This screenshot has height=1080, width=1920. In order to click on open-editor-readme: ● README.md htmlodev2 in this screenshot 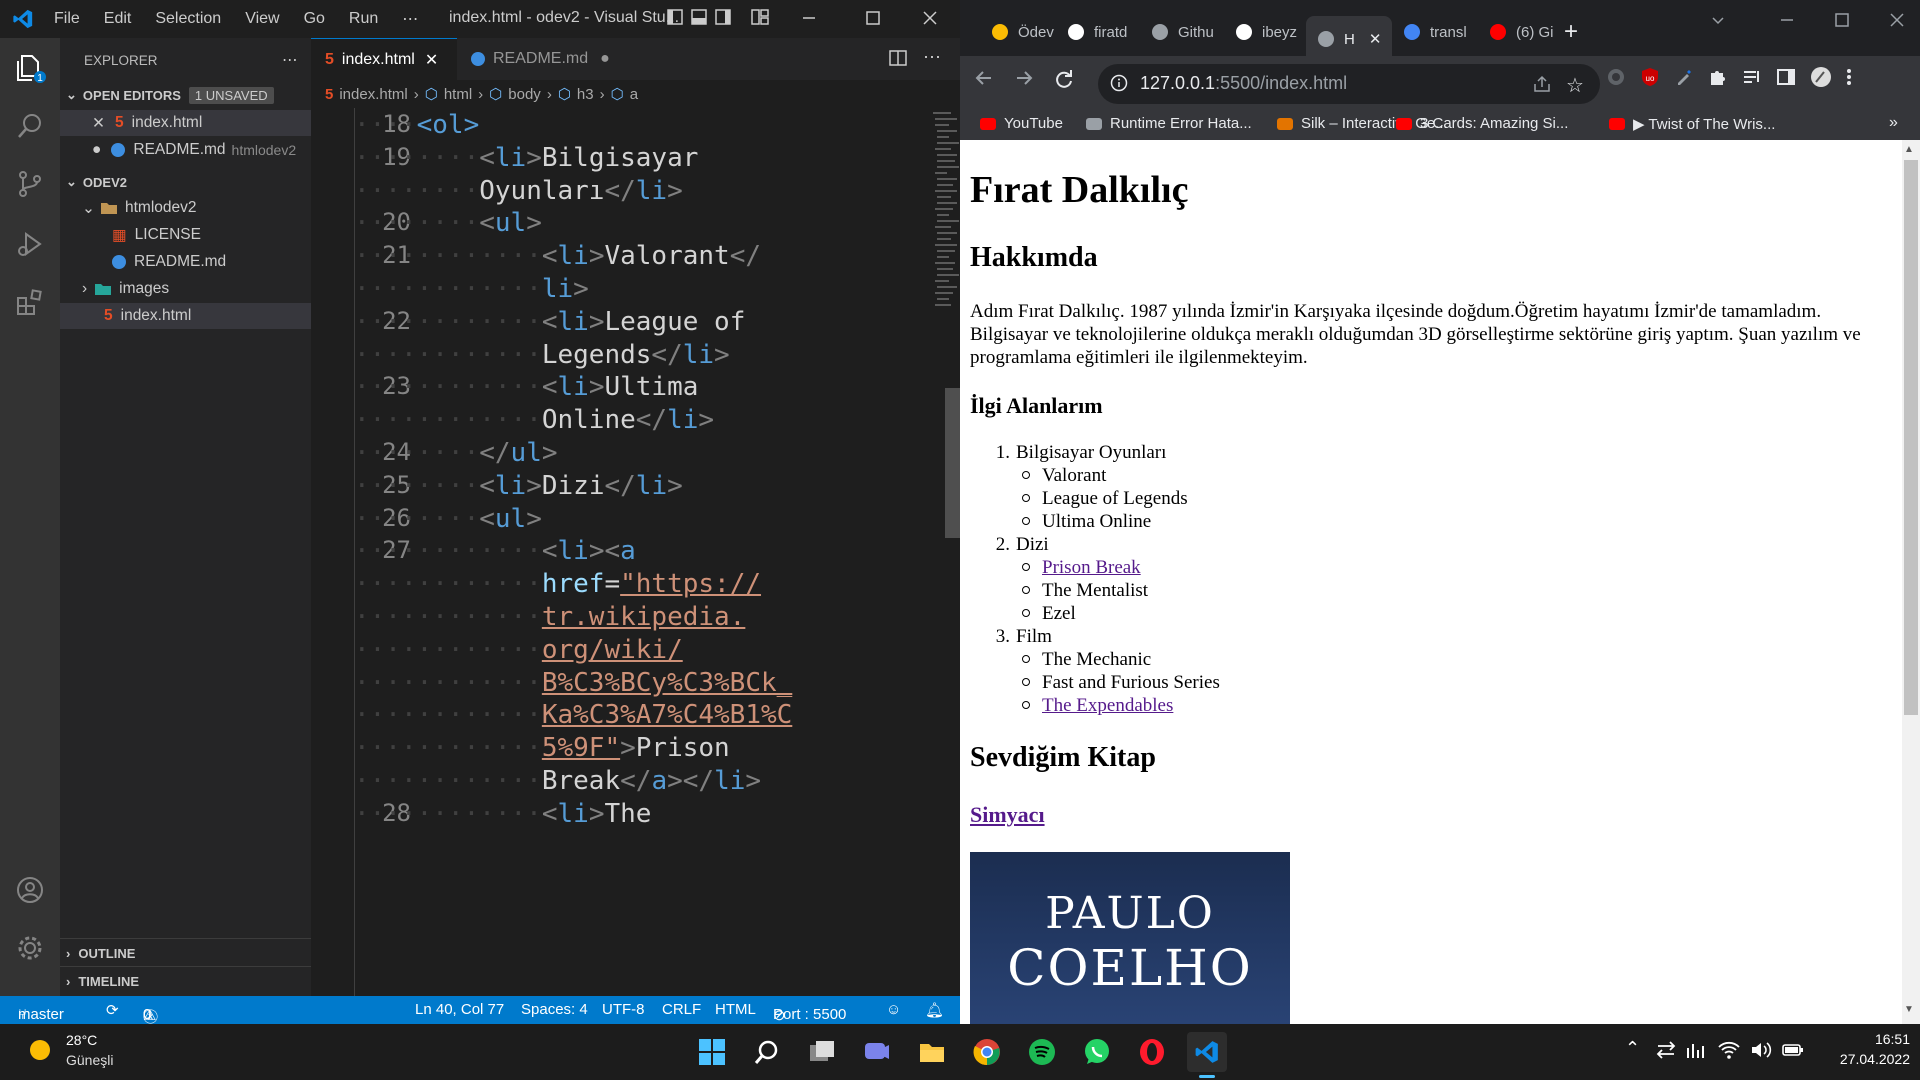, I will do `click(194, 150)`.